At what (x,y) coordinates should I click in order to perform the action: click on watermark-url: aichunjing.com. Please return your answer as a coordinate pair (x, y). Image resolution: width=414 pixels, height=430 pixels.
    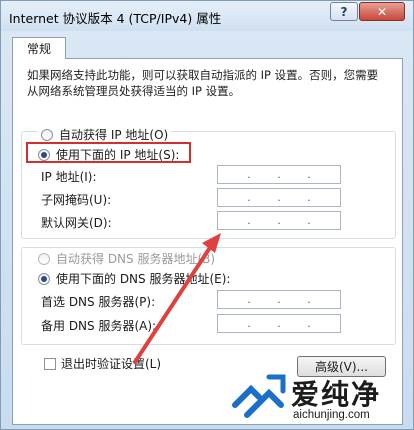
    Looking at the image, I should click on (331, 415).